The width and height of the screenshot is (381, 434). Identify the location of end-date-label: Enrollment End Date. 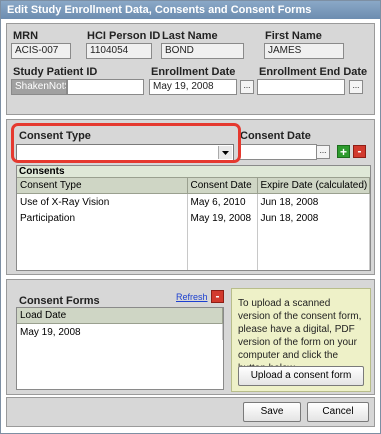
(313, 72).